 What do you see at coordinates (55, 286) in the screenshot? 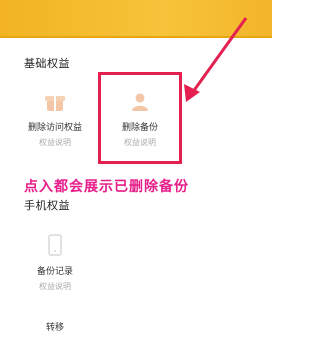
I see `extra-item-0-sub: 权益说明` at bounding box center [55, 286].